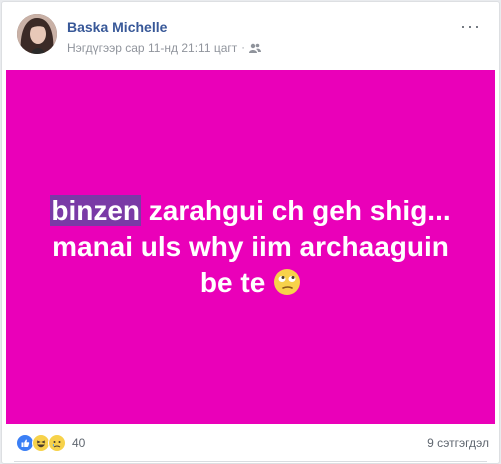  Describe the element at coordinates (250, 461) in the screenshot. I see `footer-divider` at that location.